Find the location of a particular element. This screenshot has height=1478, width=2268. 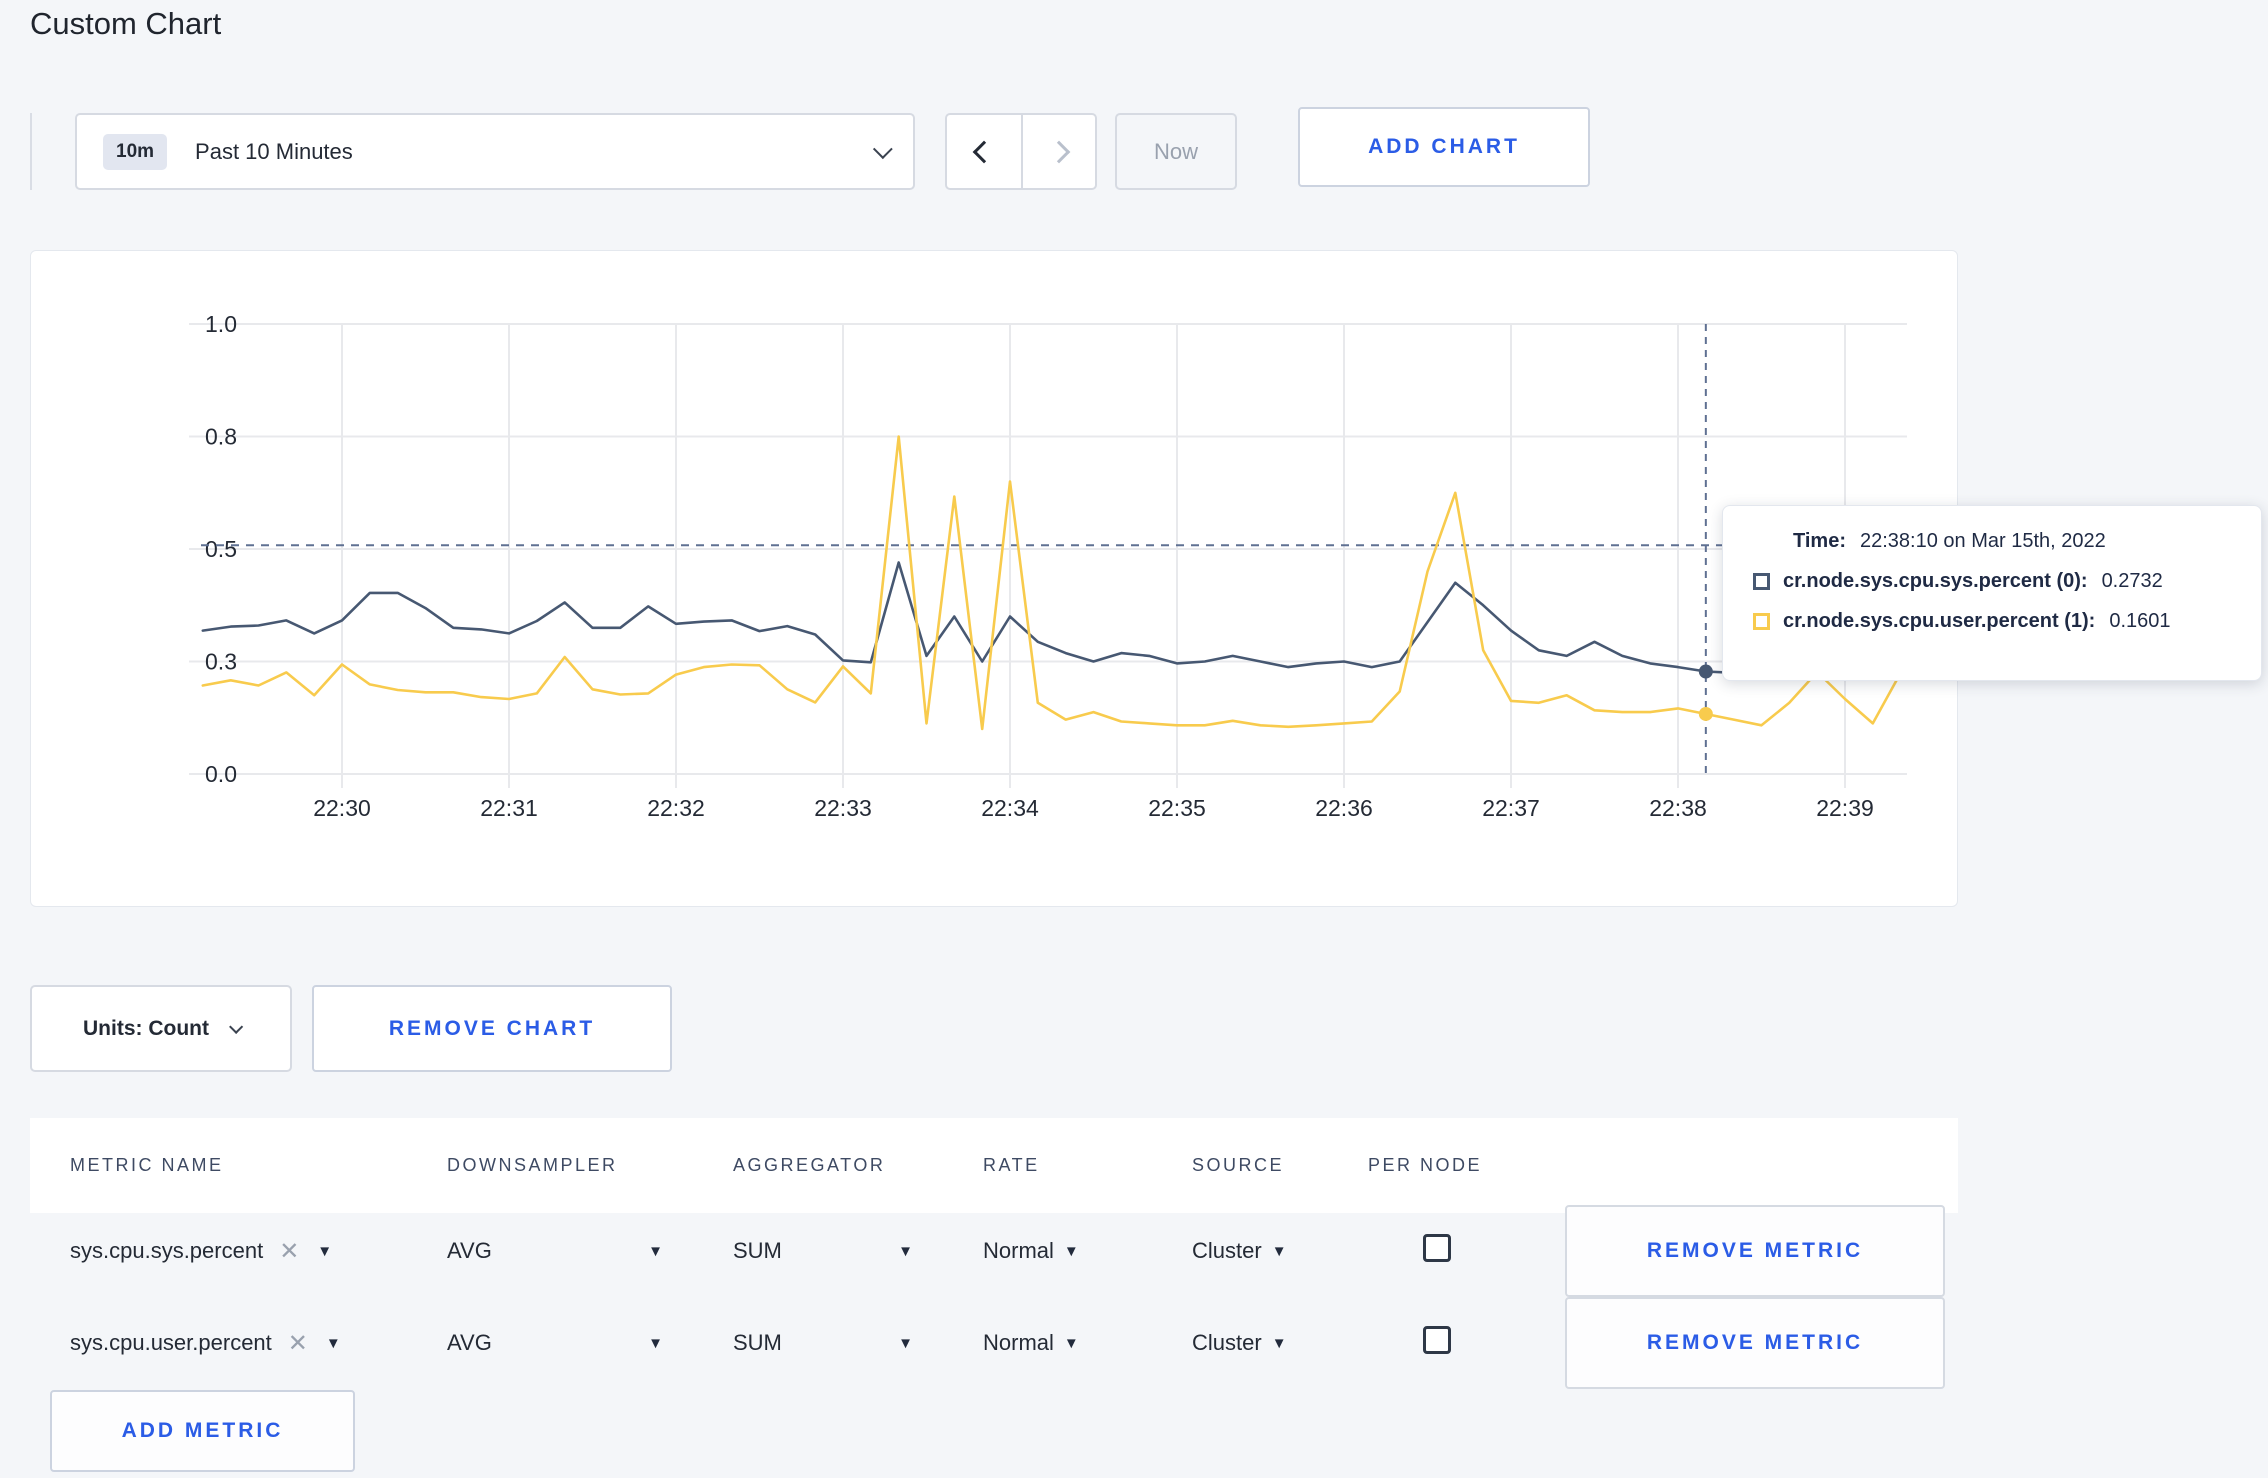

metric-name-select: sys.cpu.sys.percent ✕ ▼ is located at coordinates (258, 1251).